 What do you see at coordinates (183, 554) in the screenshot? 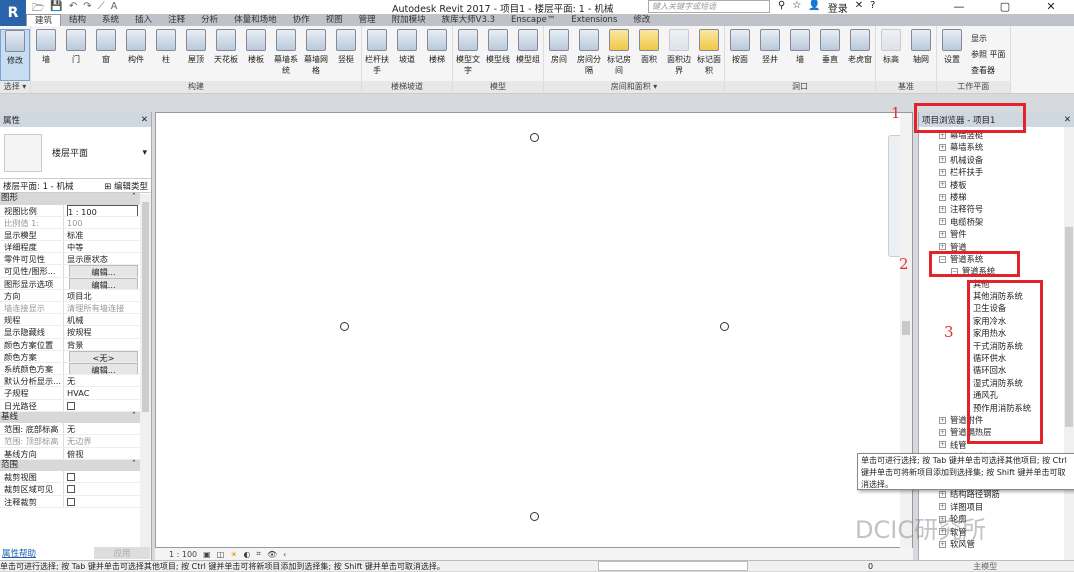
I see `view-scale: 1 : 100` at bounding box center [183, 554].